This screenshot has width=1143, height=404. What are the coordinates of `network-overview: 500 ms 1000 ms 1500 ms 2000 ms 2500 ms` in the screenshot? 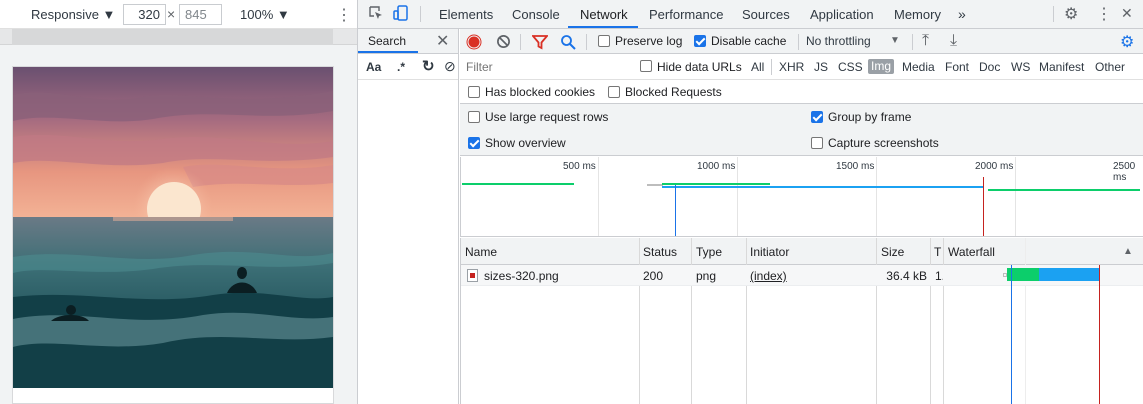 It's located at (801, 197).